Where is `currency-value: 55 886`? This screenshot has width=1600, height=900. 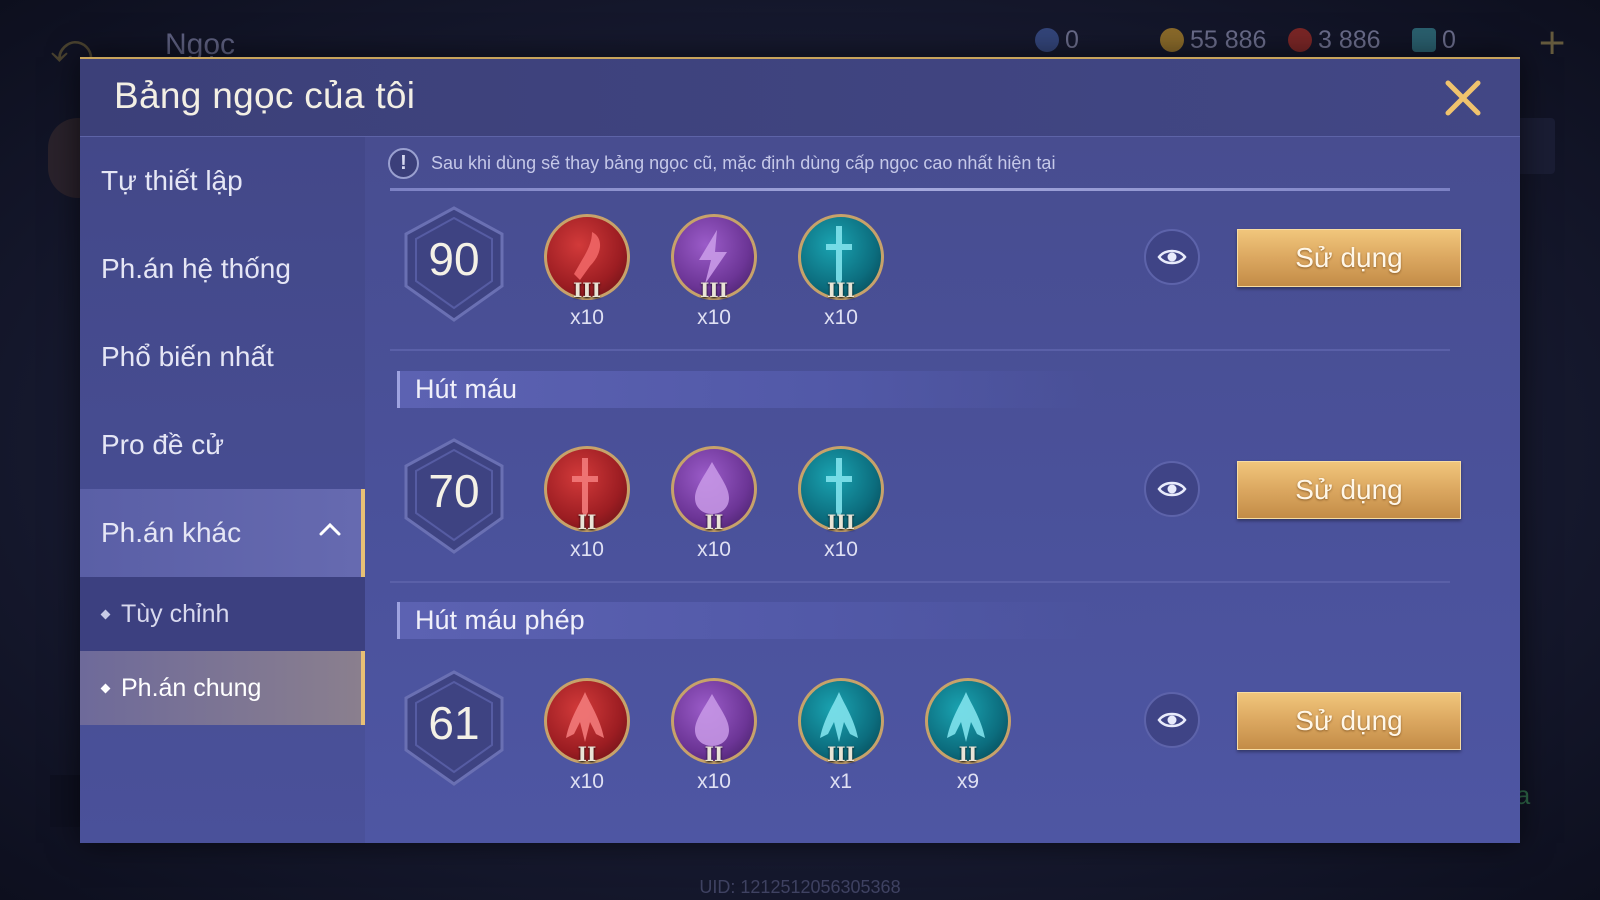
currency-value: 55 886 is located at coordinates (1228, 39).